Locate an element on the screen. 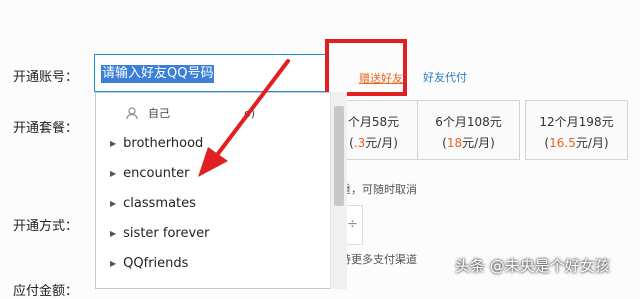 The width and height of the screenshot is (640, 299). group-qqfriends: ▶ QQfriends is located at coordinates (149, 263).